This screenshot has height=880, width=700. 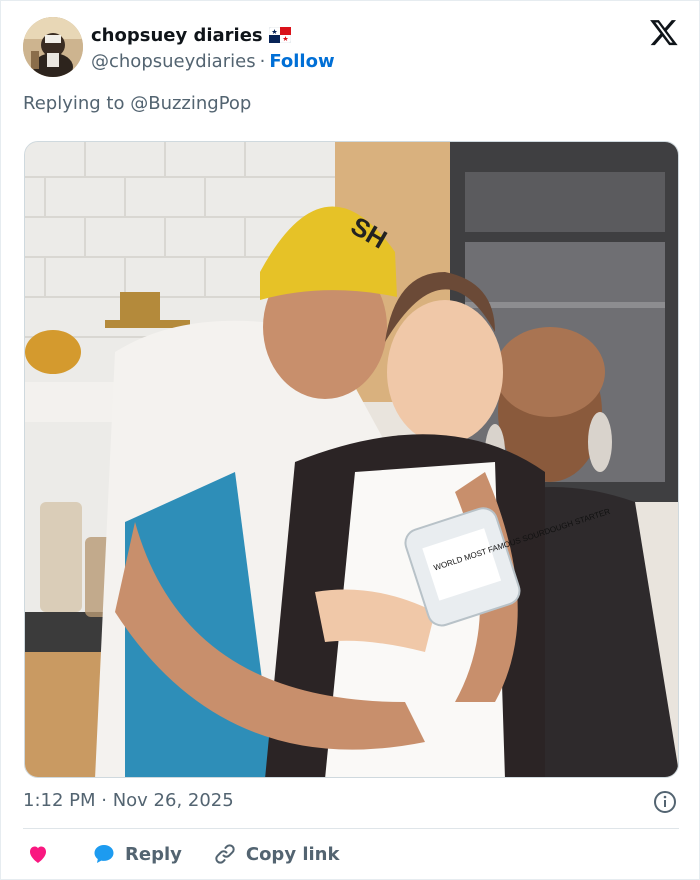 I want to click on avatar-image, so click(x=53, y=47).